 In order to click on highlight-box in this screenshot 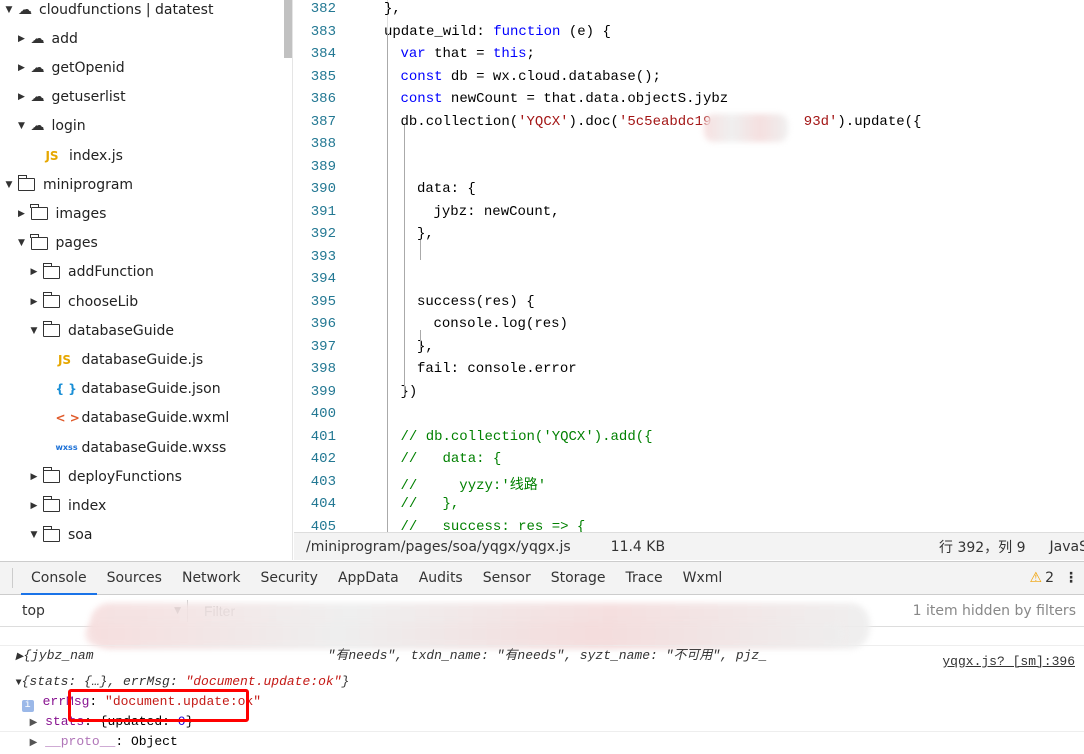, I will do `click(158, 705)`.